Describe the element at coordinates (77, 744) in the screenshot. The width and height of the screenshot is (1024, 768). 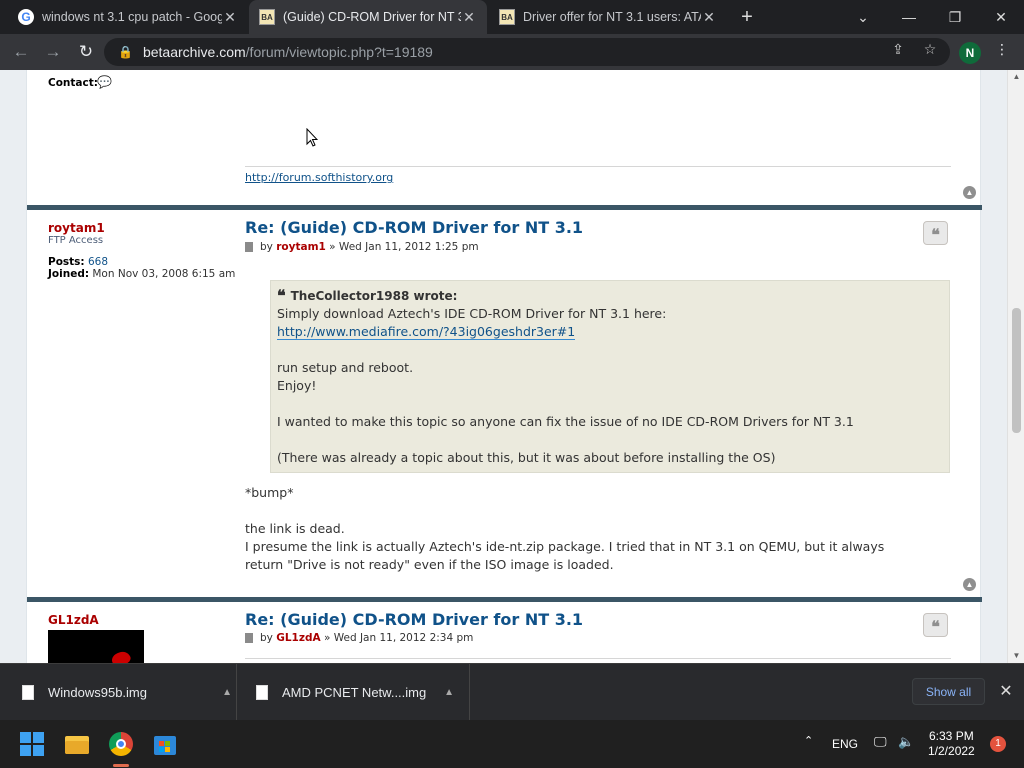
I see `file-explorer-icon` at that location.